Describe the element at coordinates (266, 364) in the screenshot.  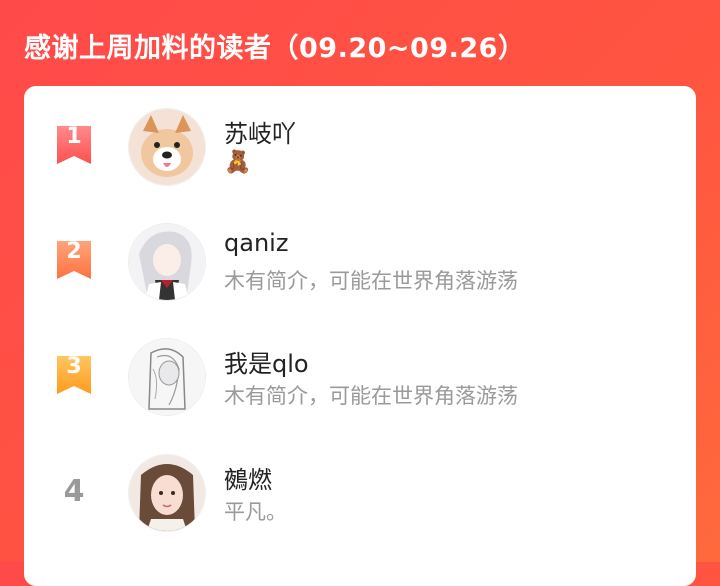
I see `reader-name: 我是qlo` at that location.